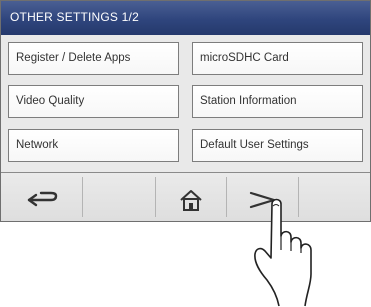 The height and width of the screenshot is (307, 371). Describe the element at coordinates (93, 58) in the screenshot. I see `register-delete-apps-button: Register / Delete Apps` at that location.